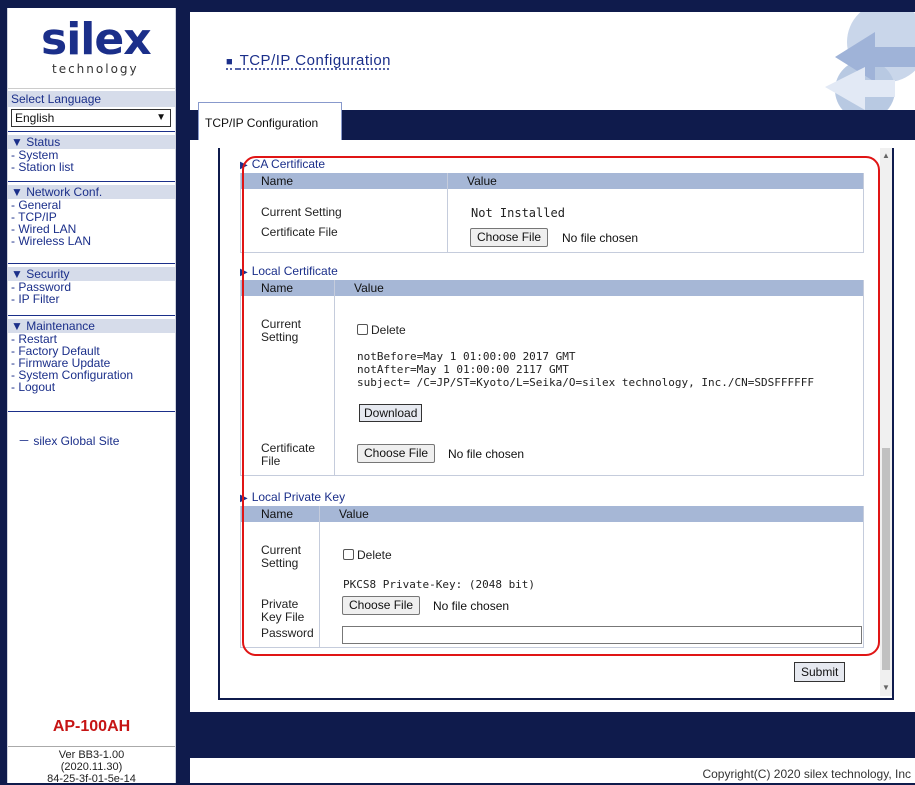 The width and height of the screenshot is (915, 785). Describe the element at coordinates (230, 62) in the screenshot. I see `title-square-icon: ■` at that location.